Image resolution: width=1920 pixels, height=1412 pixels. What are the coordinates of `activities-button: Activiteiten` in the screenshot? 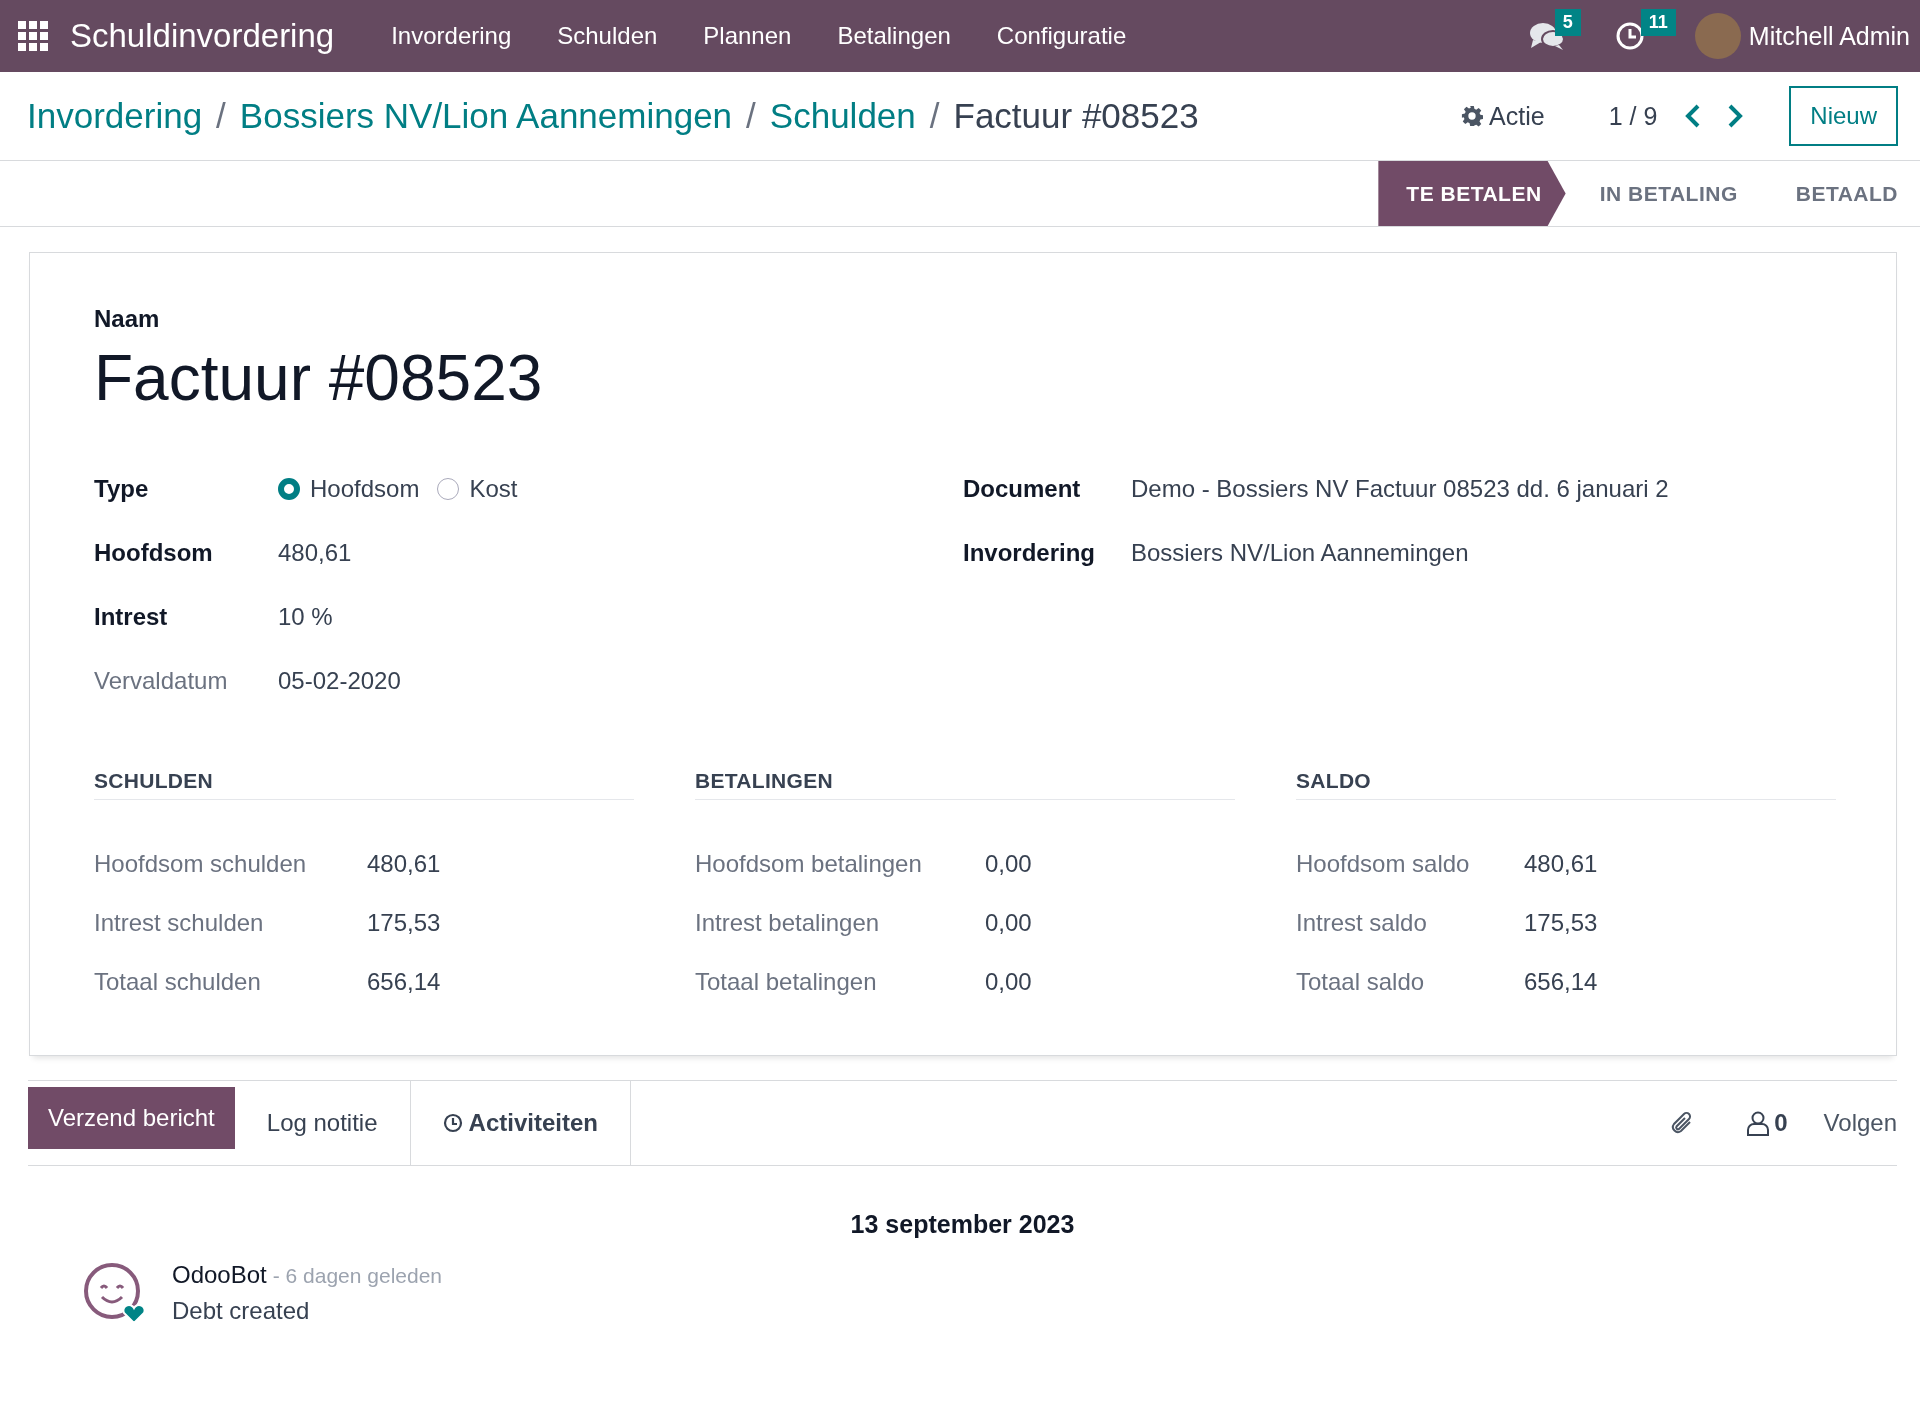 It's located at (520, 1123).